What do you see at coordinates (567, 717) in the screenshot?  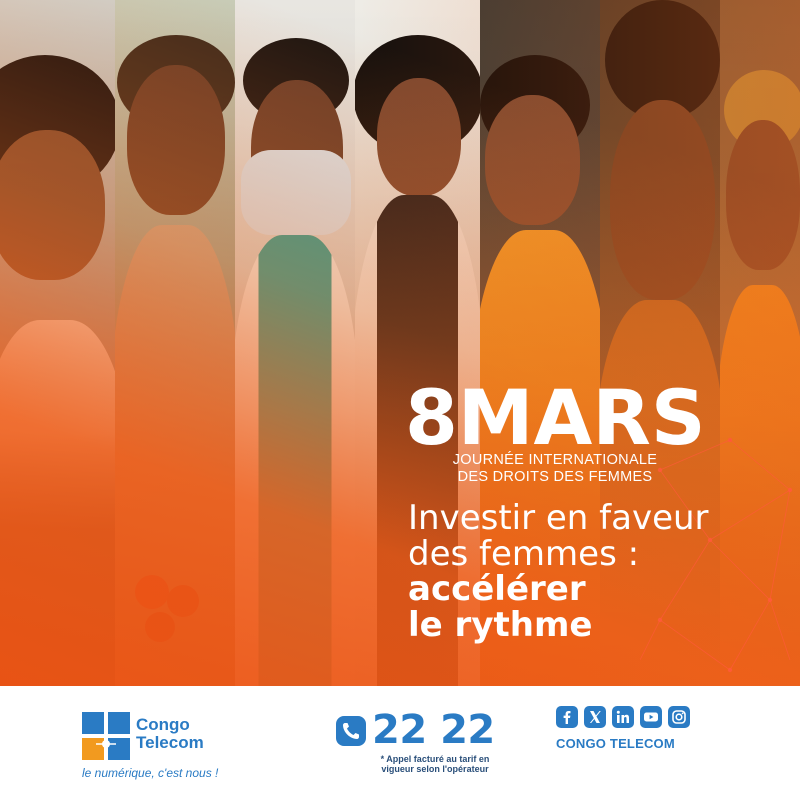 I see `facebook-icon` at bounding box center [567, 717].